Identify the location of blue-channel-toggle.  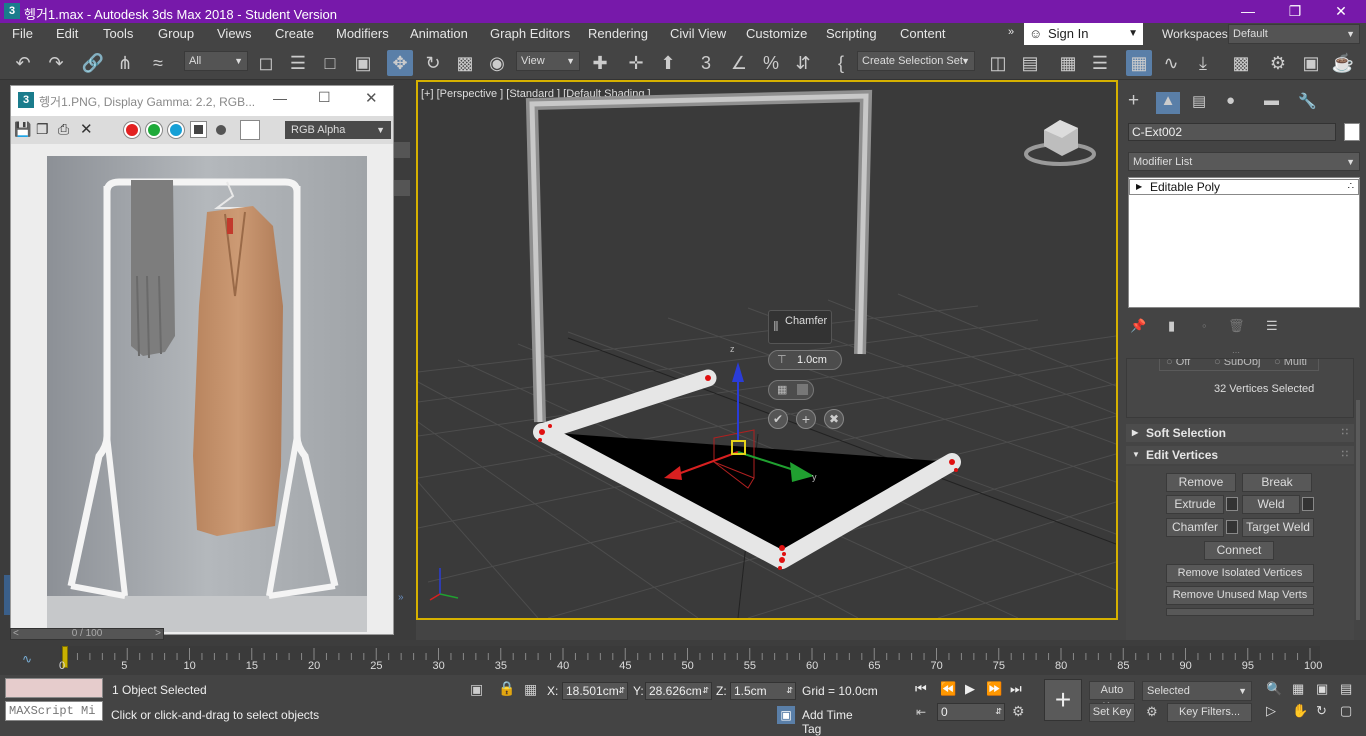
(176, 130).